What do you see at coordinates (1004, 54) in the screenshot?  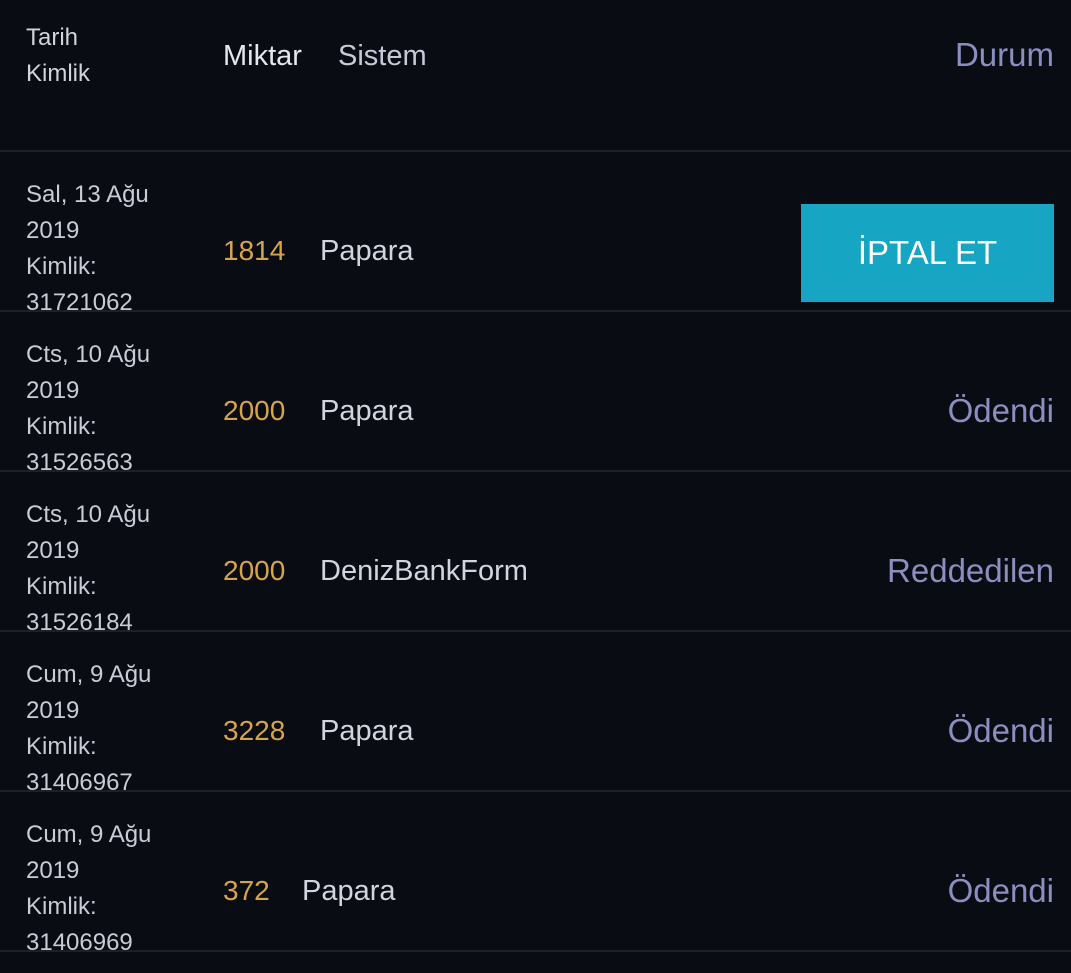 I see `status-column-header: Durum` at bounding box center [1004, 54].